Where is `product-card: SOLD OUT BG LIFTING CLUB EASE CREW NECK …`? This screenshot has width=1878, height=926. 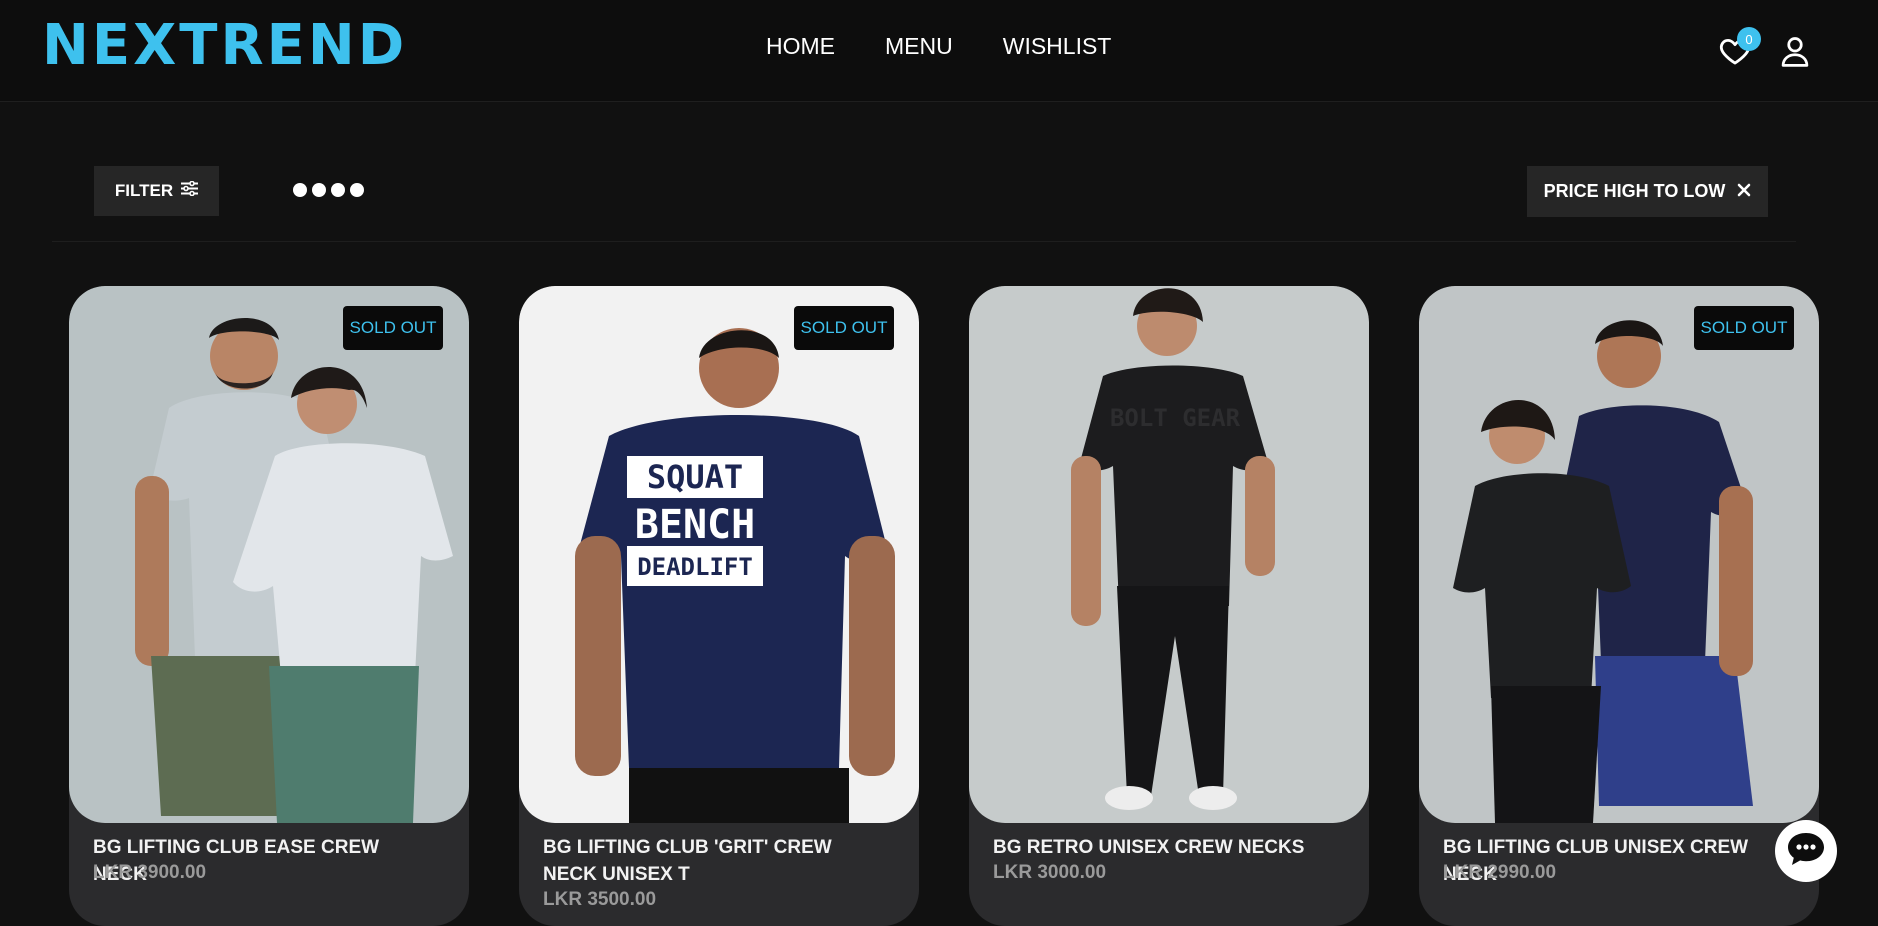
product-card: SOLD OUT BG LIFTING CLUB EASE CREW NECK … is located at coordinates (269, 606).